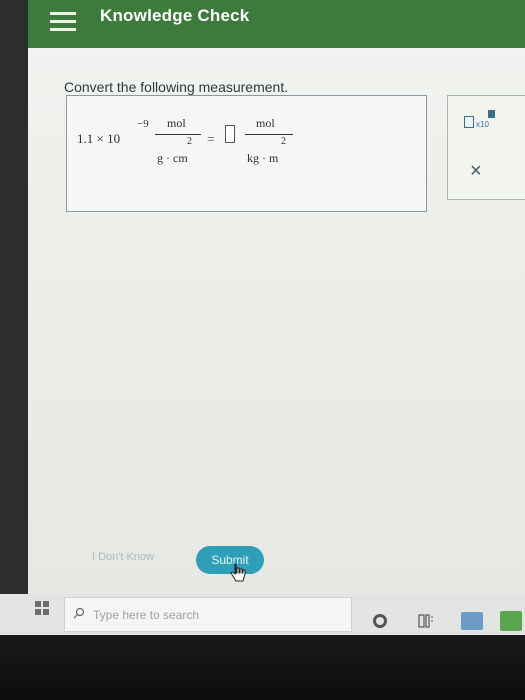 This screenshot has height=700, width=525. Describe the element at coordinates (99, 138) in the screenshot. I see `coefficient: 1.1 × 10` at that location.